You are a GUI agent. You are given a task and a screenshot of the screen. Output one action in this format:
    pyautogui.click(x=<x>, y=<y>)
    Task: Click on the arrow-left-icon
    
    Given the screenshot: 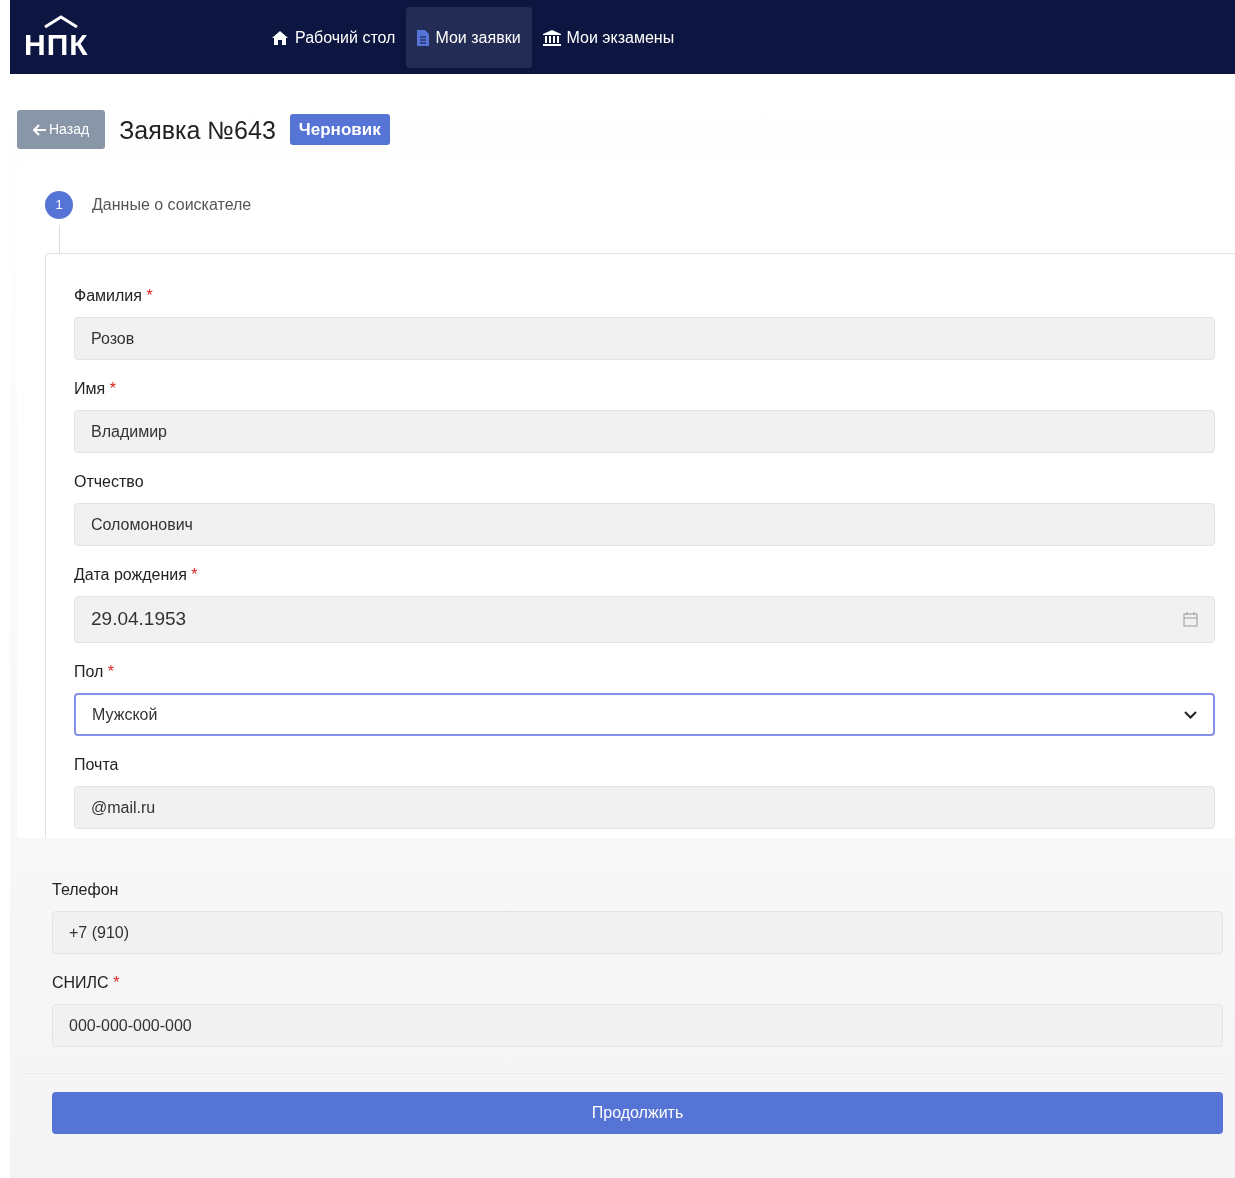 What is the action you would take?
    pyautogui.click(x=39, y=129)
    